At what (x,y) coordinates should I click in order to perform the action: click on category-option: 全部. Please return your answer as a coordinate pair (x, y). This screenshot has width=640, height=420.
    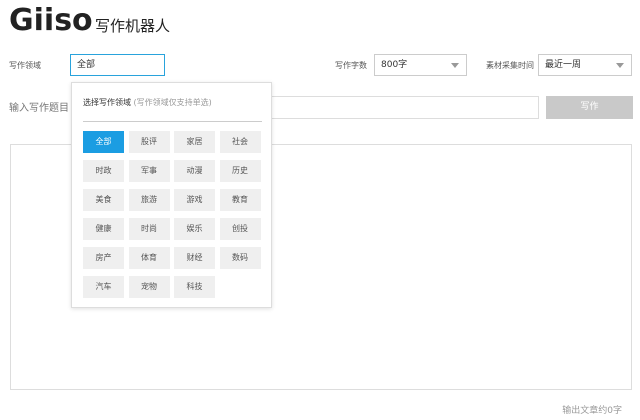
    Looking at the image, I should click on (103, 142).